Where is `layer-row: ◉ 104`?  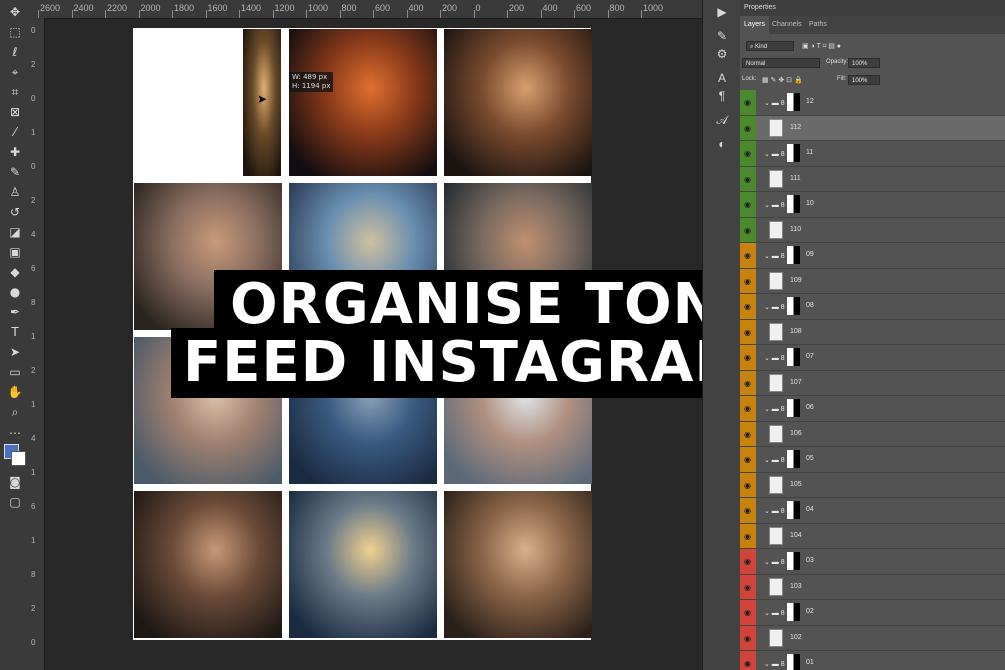
layer-row: ◉ 104 is located at coordinates (872, 536).